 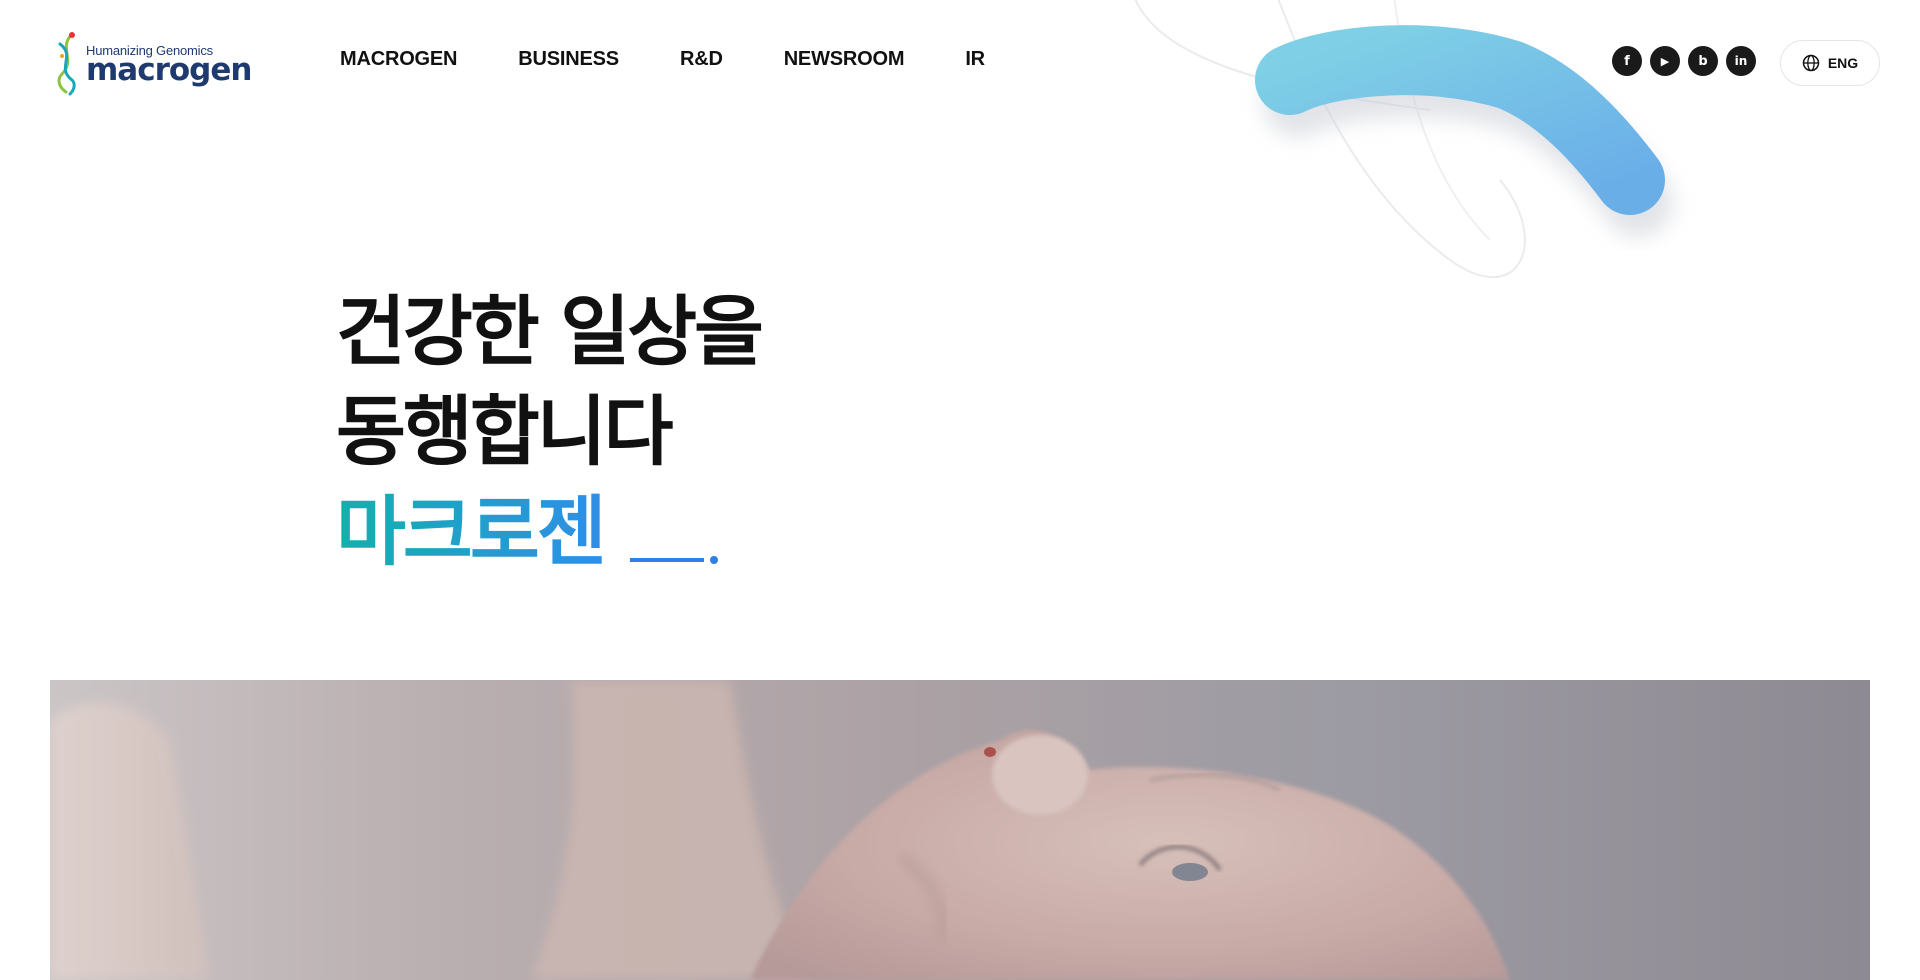 I want to click on nav-item-rnd: R&D, so click(x=701, y=59).